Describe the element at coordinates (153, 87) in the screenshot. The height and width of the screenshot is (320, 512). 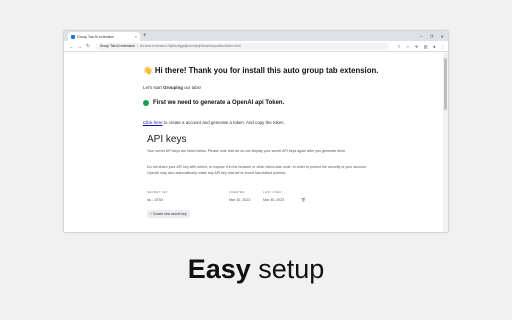
I see `start-prefix: Let's start` at that location.